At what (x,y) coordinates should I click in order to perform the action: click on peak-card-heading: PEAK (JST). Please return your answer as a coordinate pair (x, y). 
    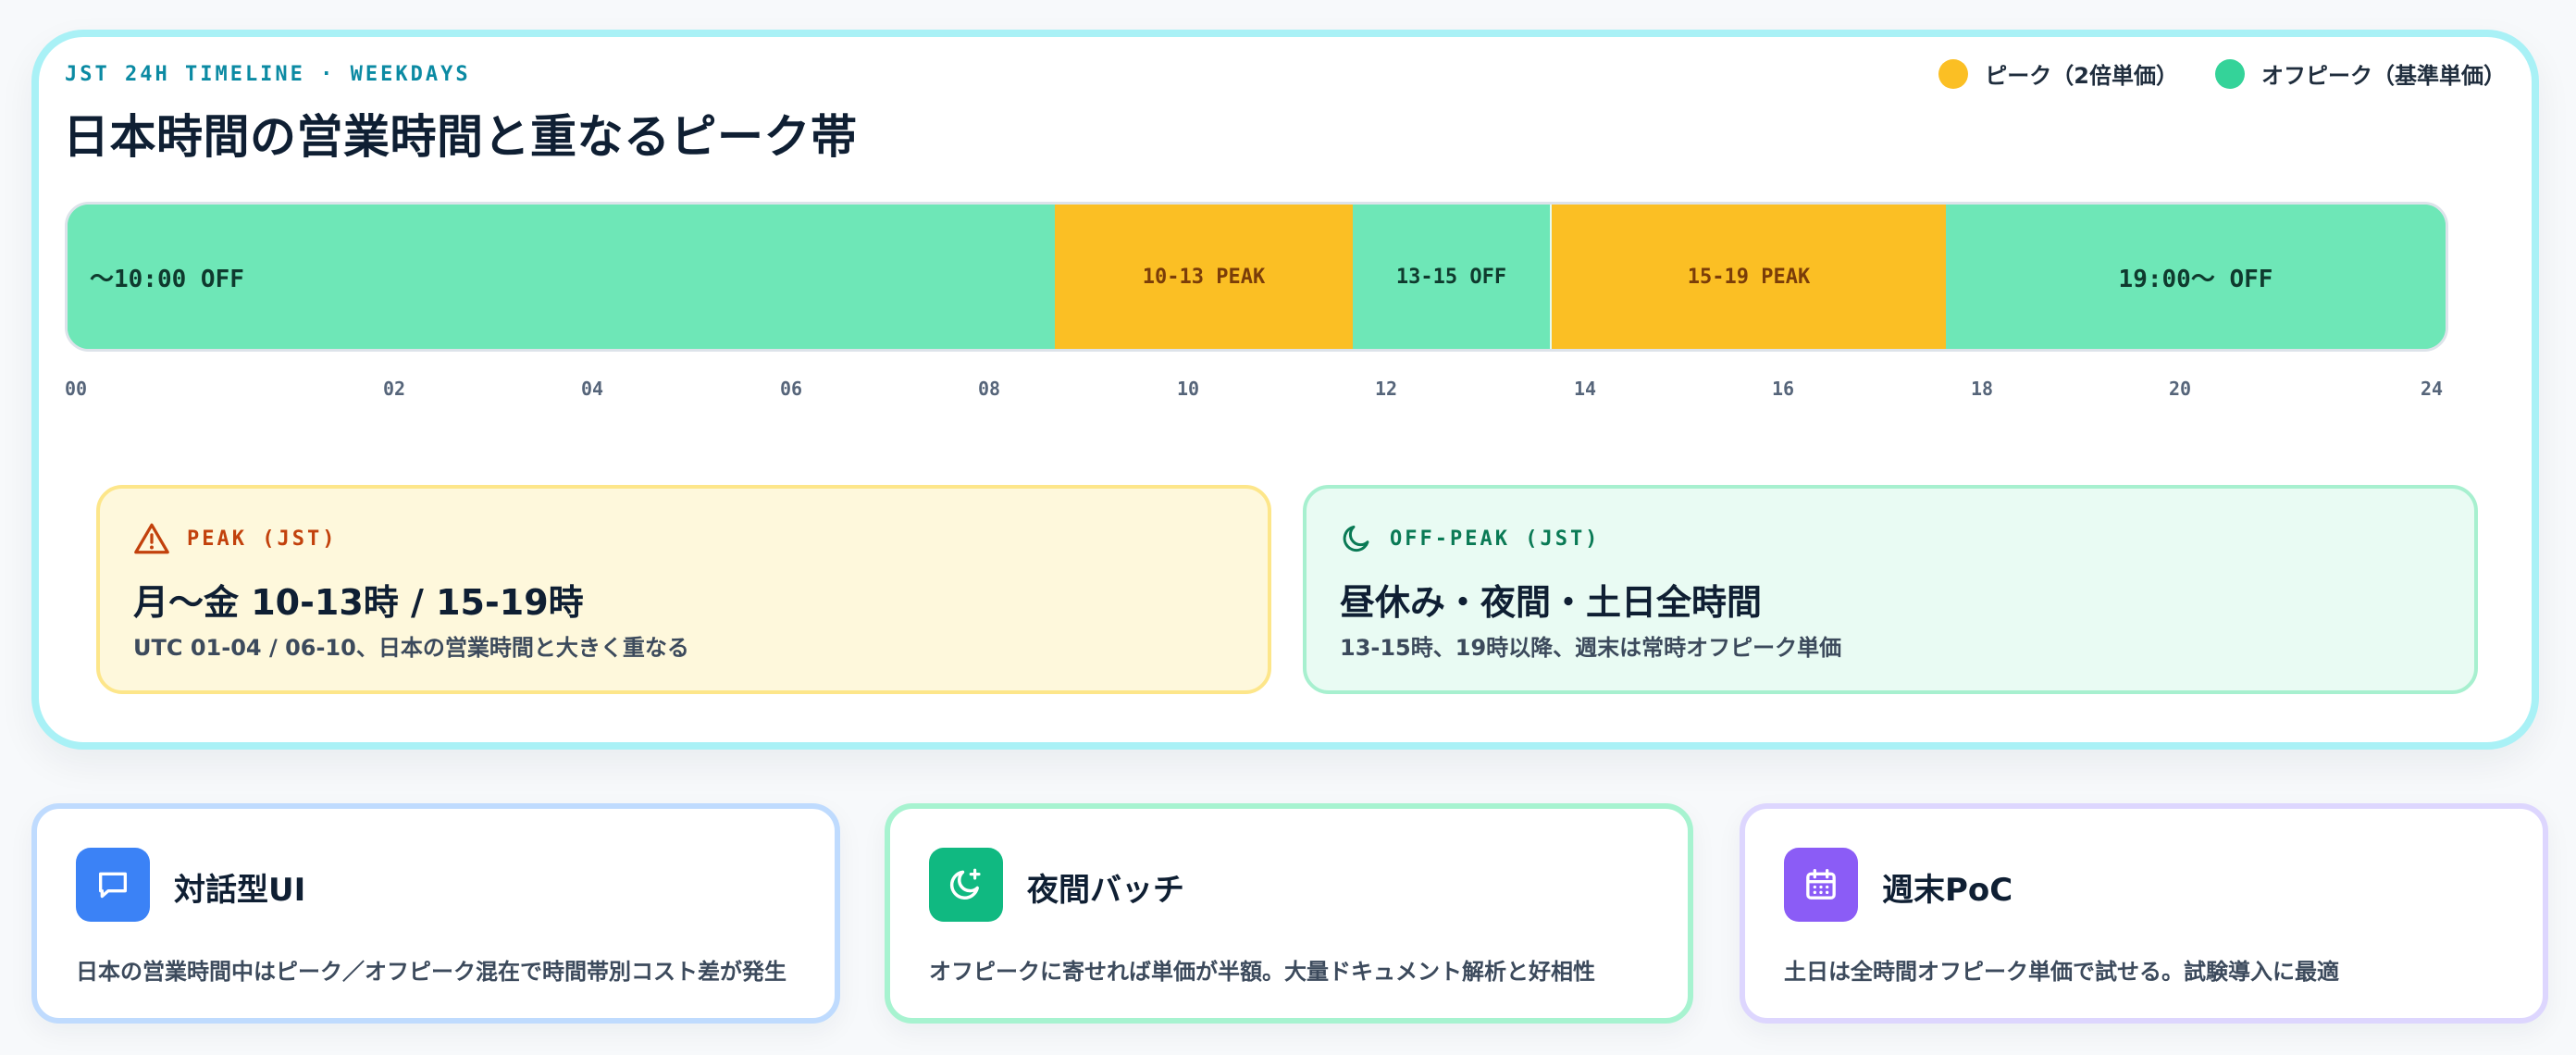
    Looking at the image, I should click on (235, 538).